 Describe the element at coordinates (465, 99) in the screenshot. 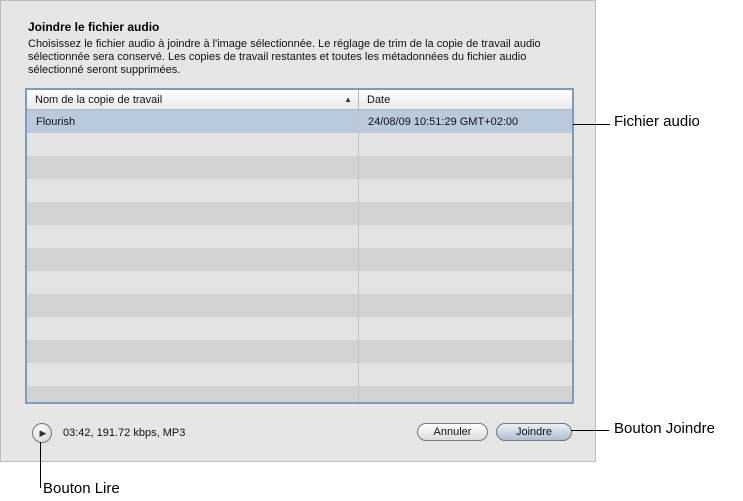

I see `column-header-date: Date` at that location.